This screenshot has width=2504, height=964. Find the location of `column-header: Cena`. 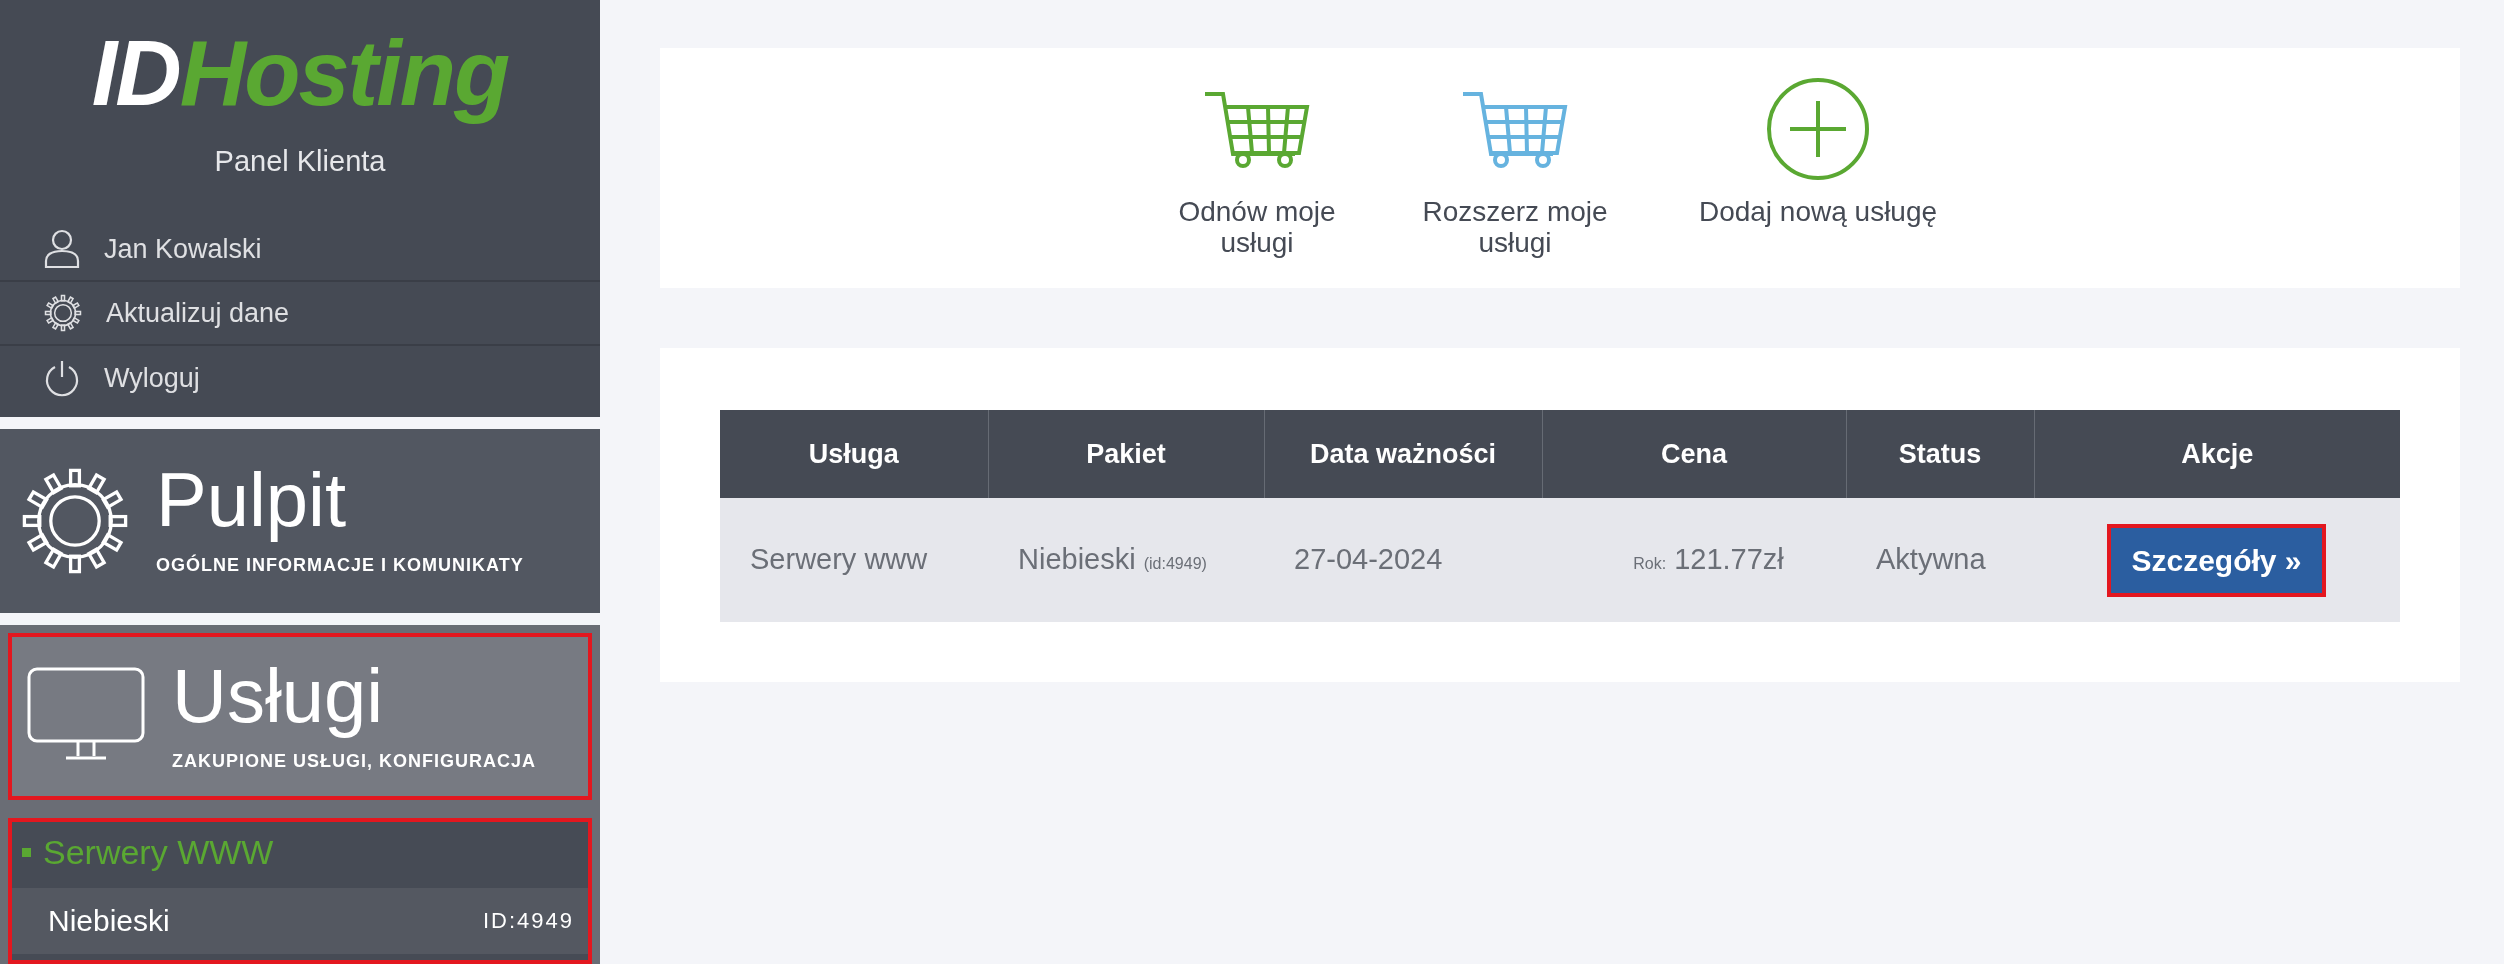

column-header: Cena is located at coordinates (1694, 454).